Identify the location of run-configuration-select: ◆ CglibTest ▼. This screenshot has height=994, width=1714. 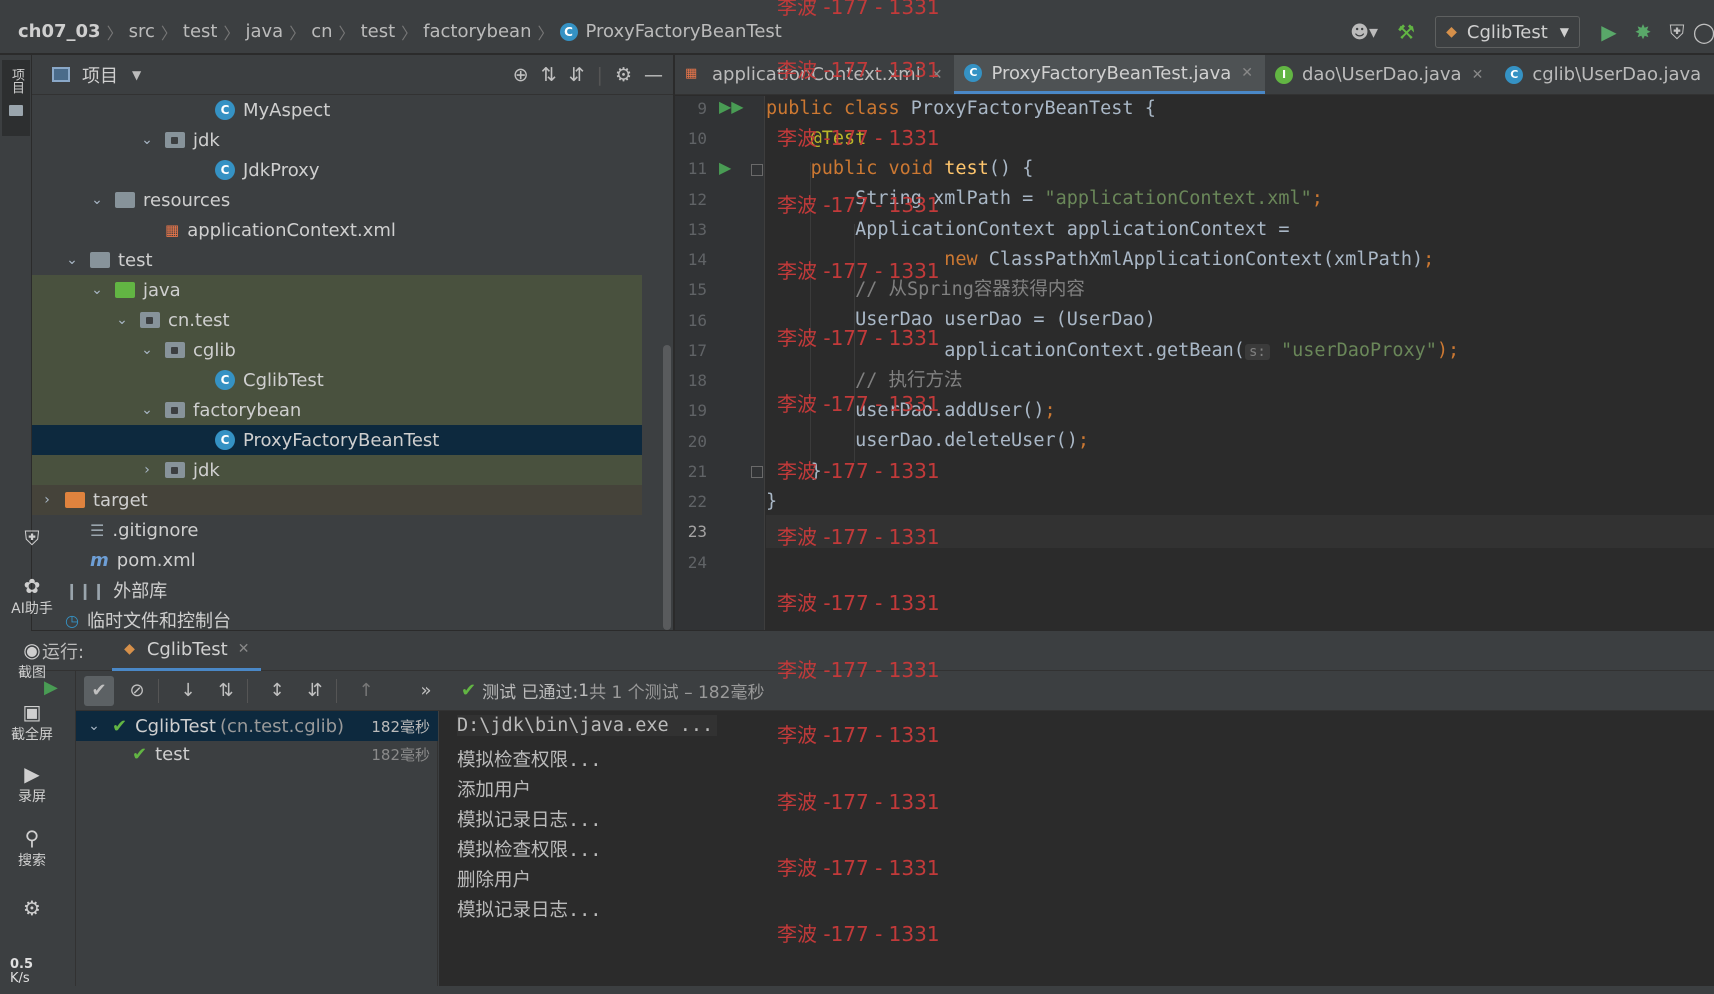
(1507, 32).